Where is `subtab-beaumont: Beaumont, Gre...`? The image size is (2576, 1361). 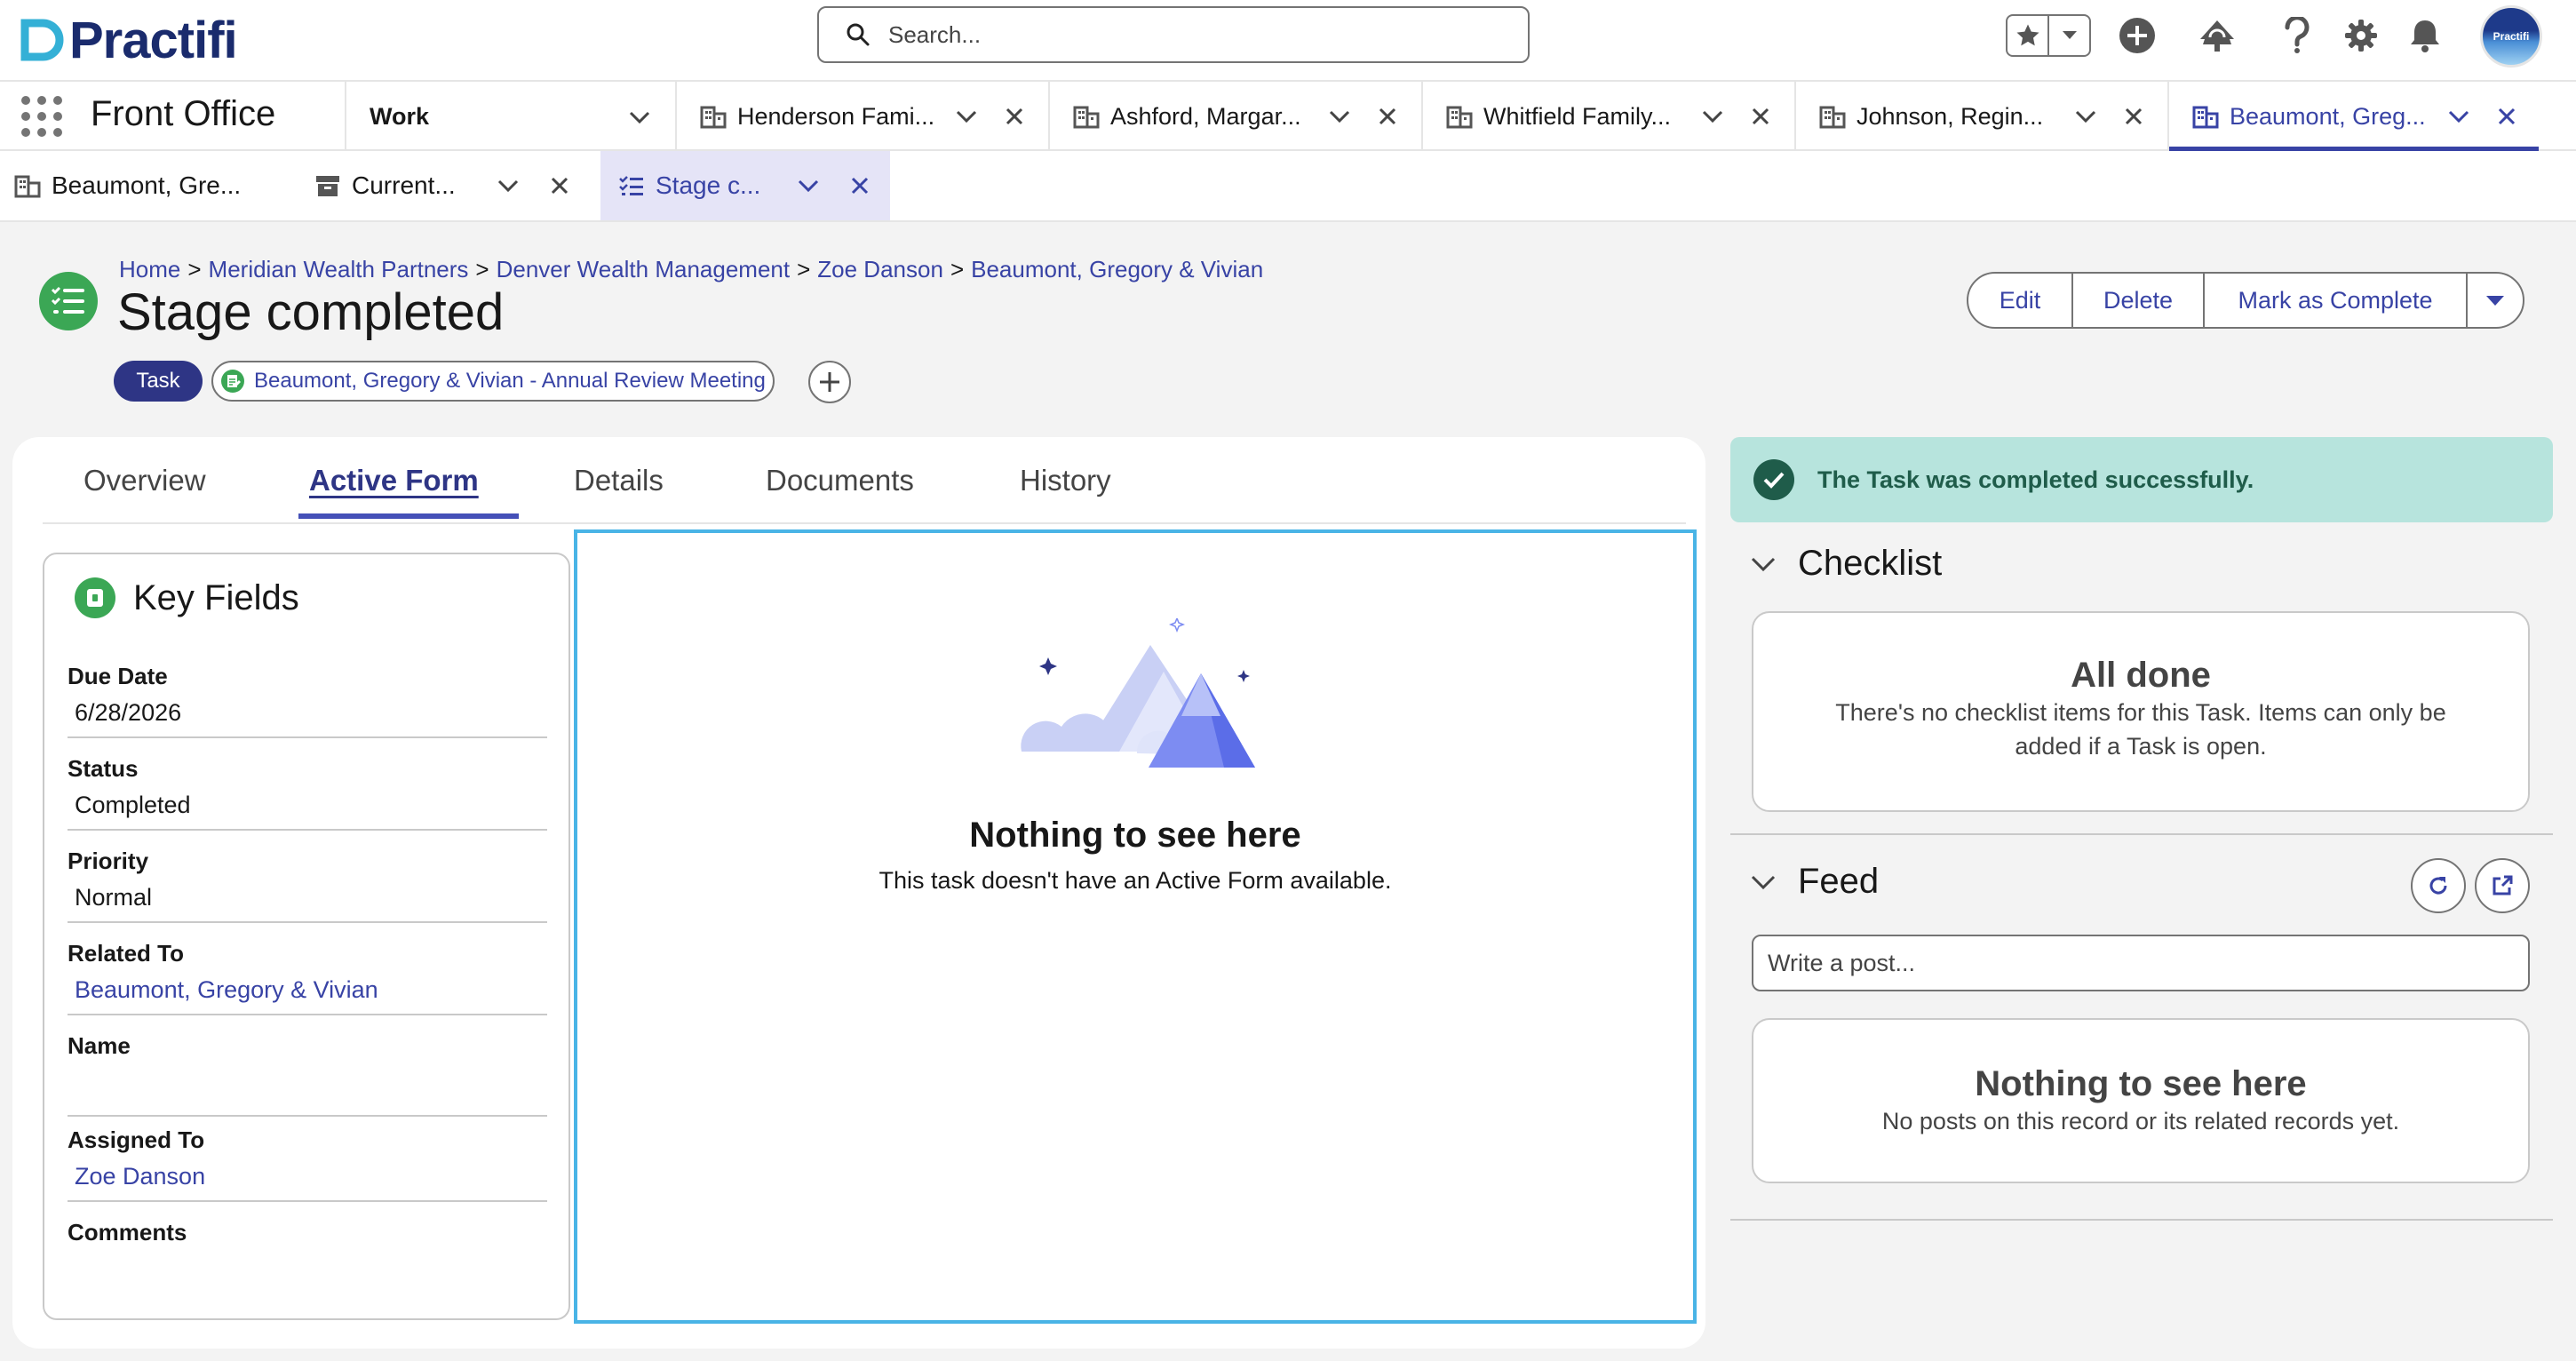 subtab-beaumont: Beaumont, Gre... is located at coordinates (156, 185).